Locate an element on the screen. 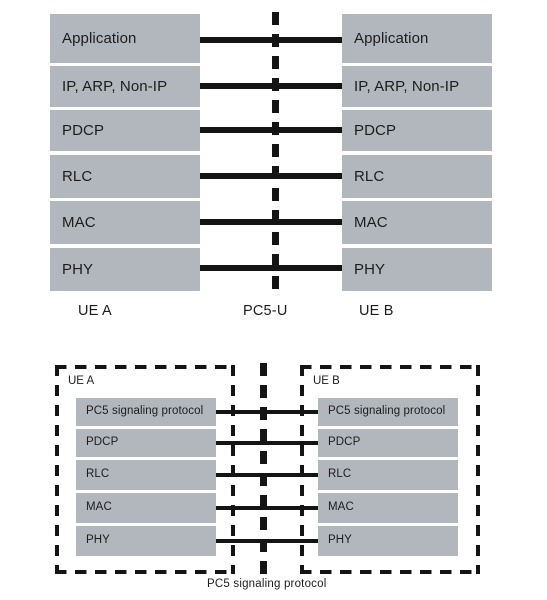 The height and width of the screenshot is (600, 547). lower-peer-link-phy is located at coordinates (267, 541).